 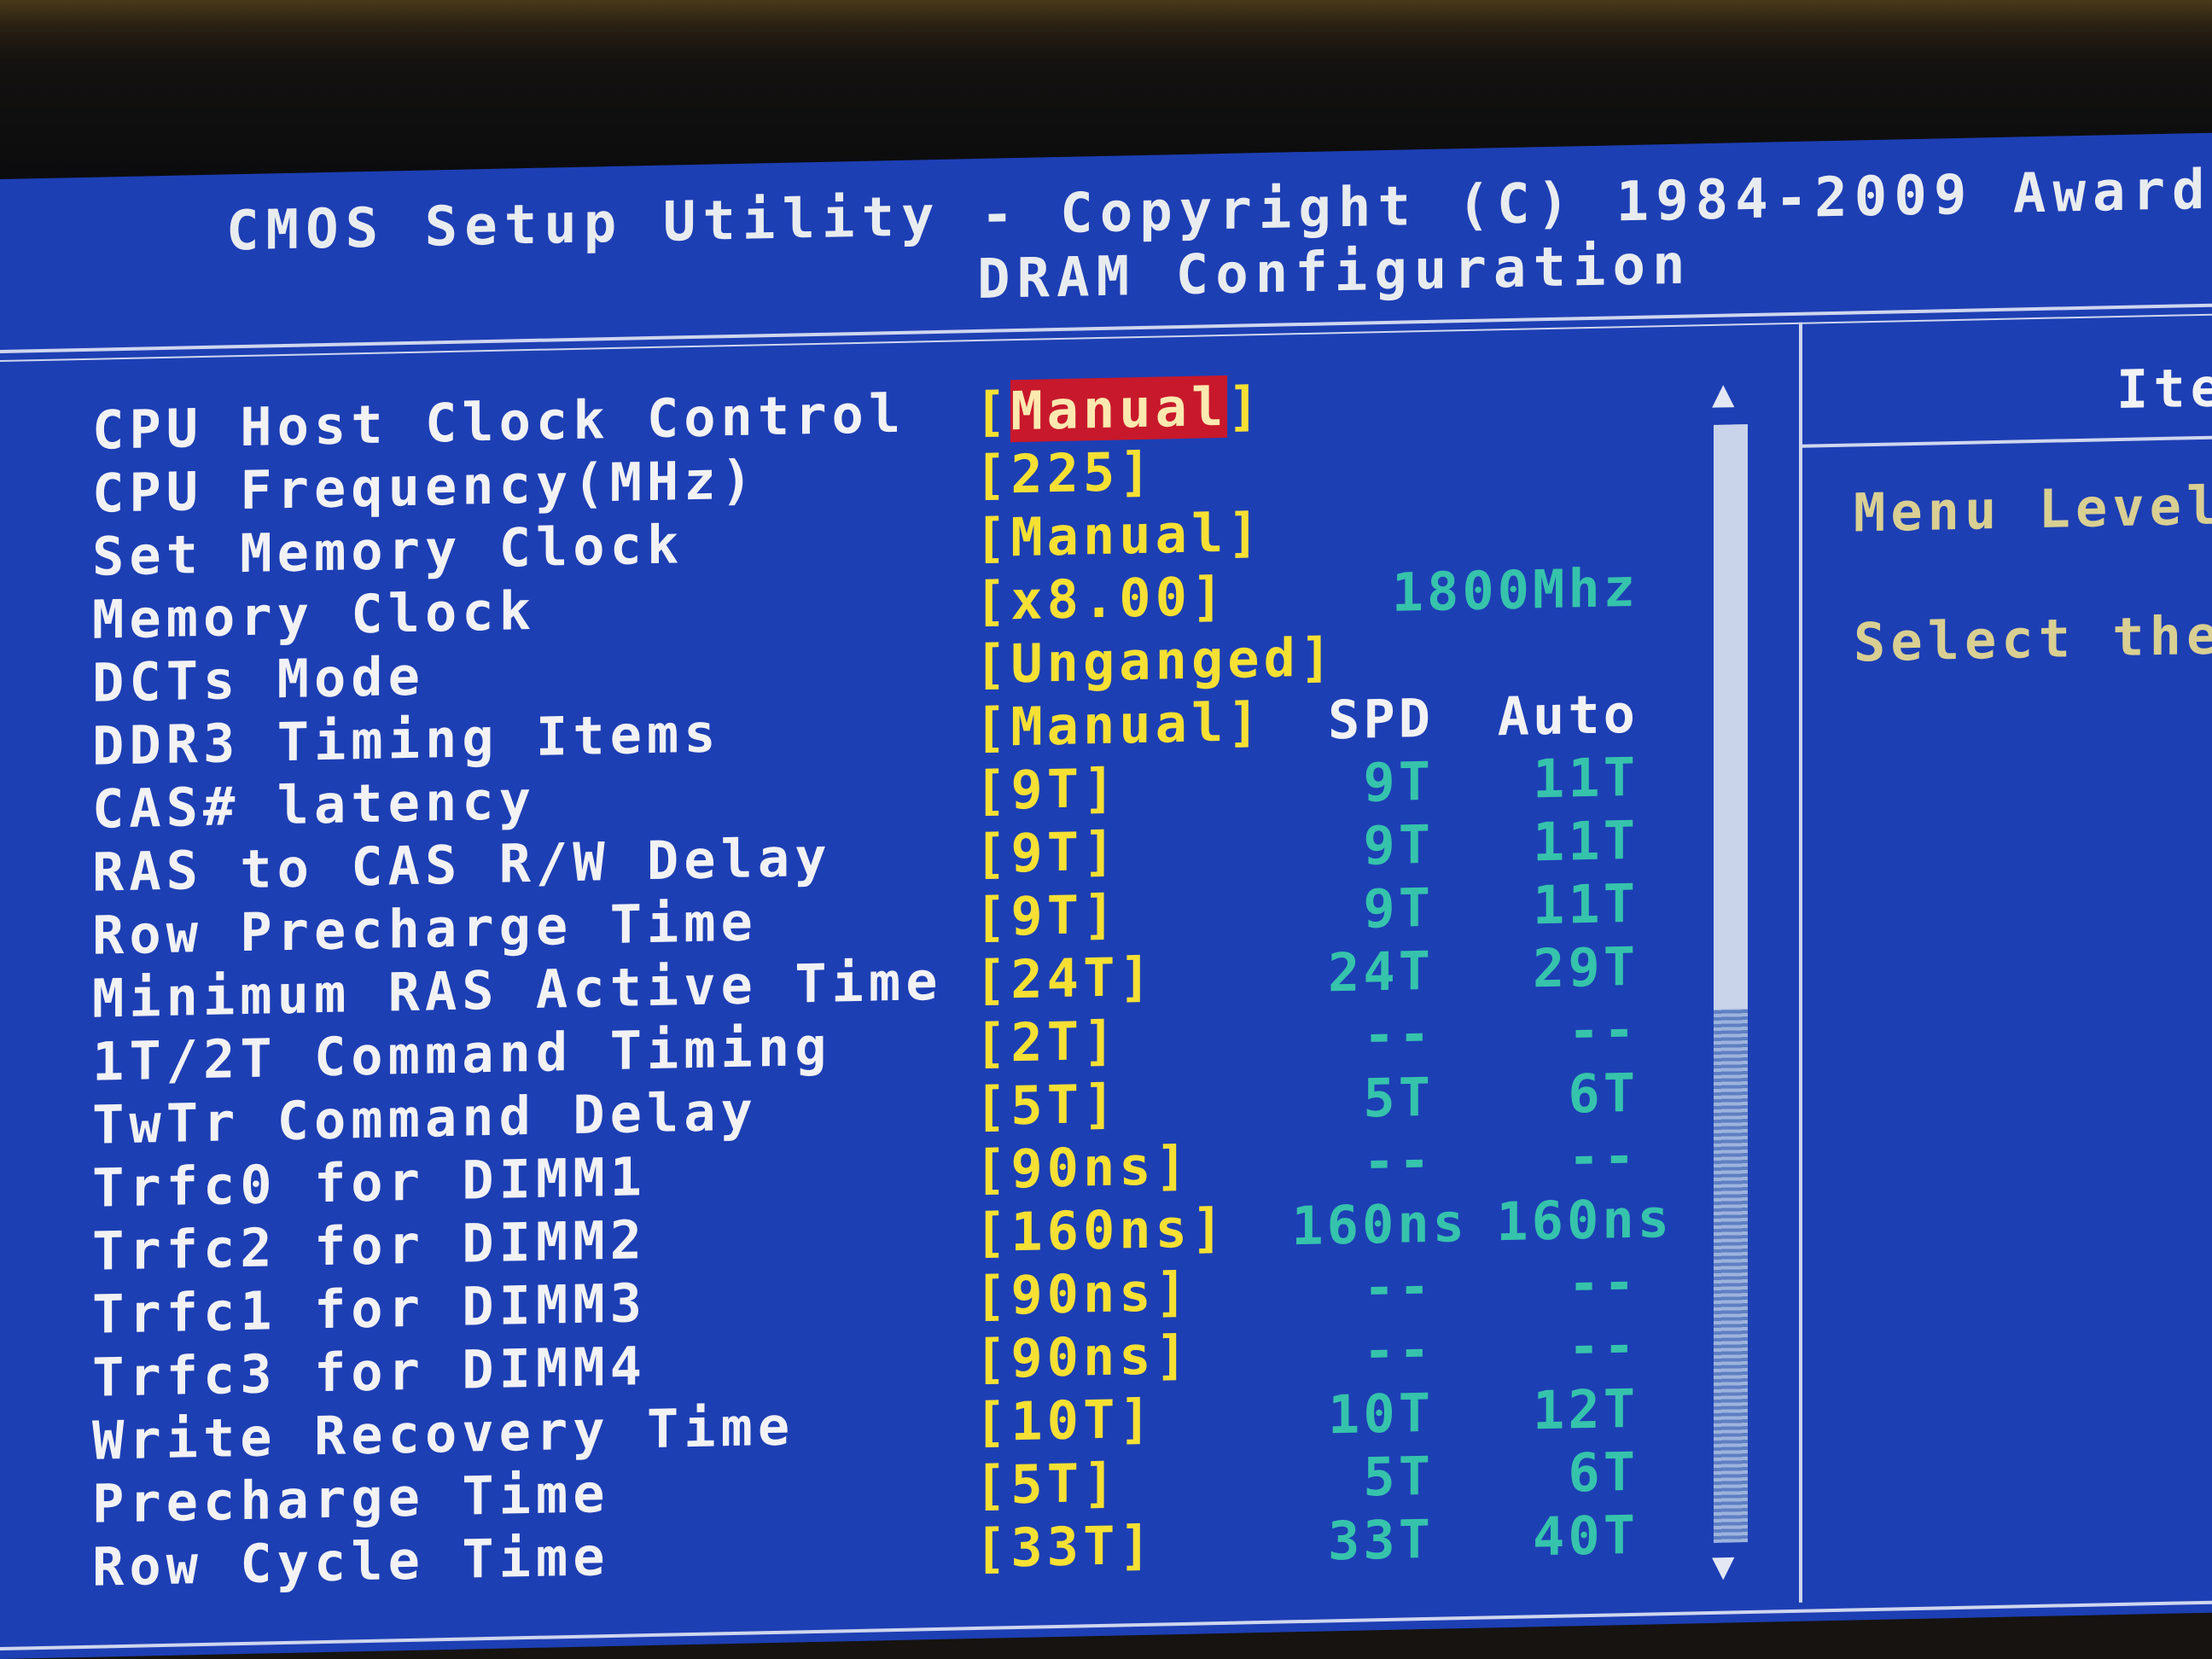 I want to click on help-description: Select the, so click(x=2033, y=638).